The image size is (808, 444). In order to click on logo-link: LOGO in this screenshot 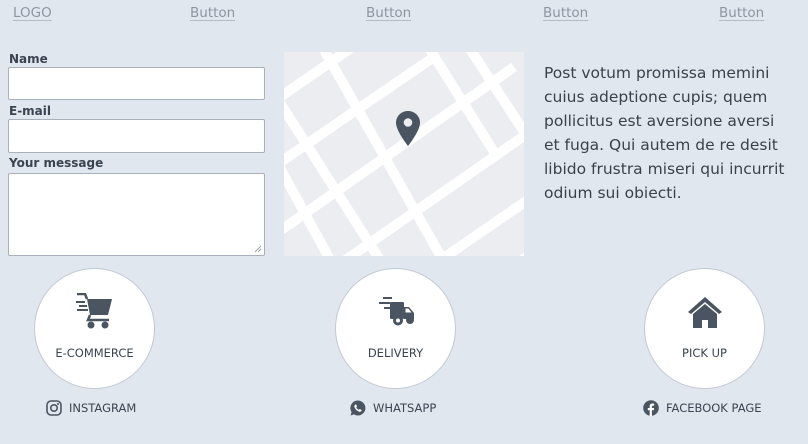, I will do `click(32, 13)`.